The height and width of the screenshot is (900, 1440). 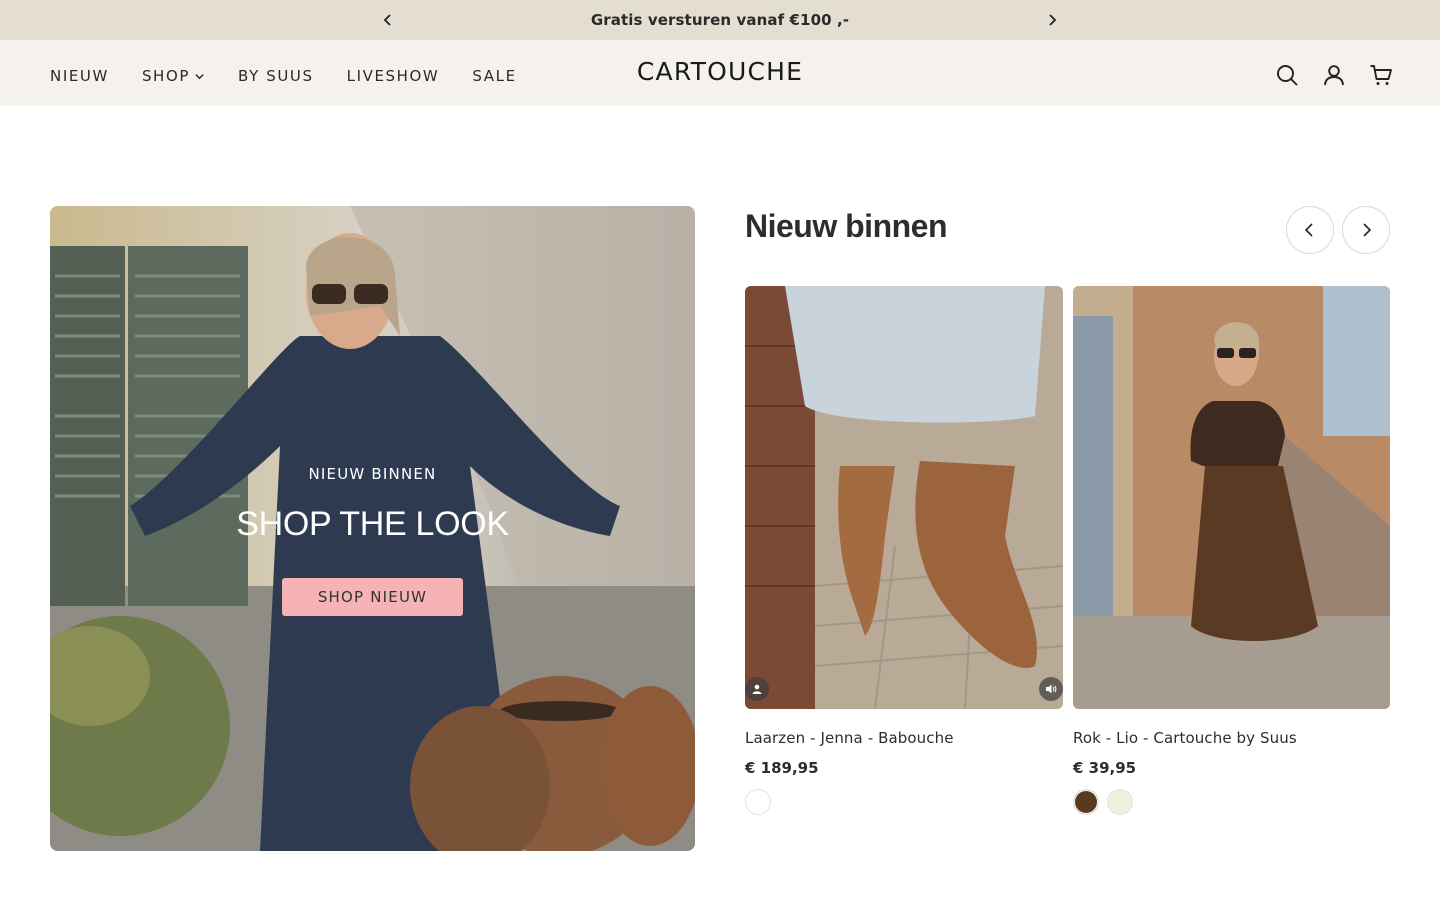 What do you see at coordinates (165, 76) in the screenshot?
I see `nav-label: SHOP` at bounding box center [165, 76].